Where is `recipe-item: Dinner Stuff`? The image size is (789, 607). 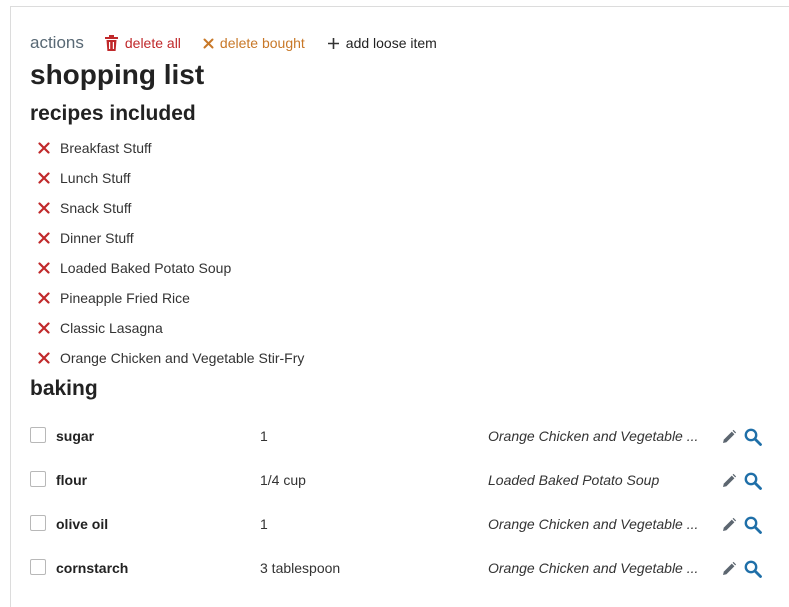 recipe-item: Dinner Stuff is located at coordinates (171, 238).